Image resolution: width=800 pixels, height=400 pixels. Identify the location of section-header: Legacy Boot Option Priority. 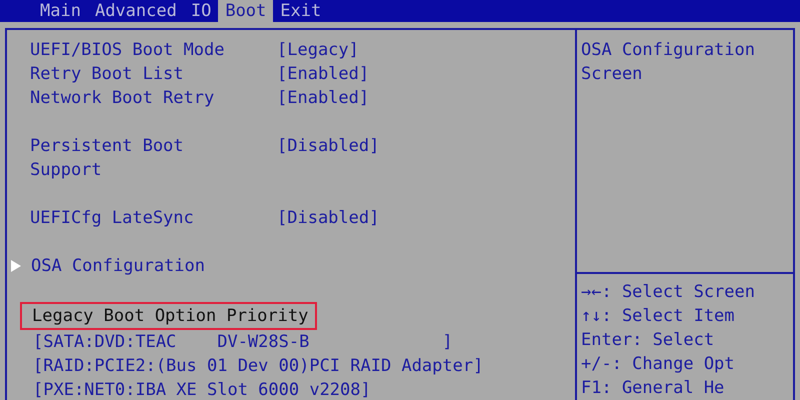
(169, 316).